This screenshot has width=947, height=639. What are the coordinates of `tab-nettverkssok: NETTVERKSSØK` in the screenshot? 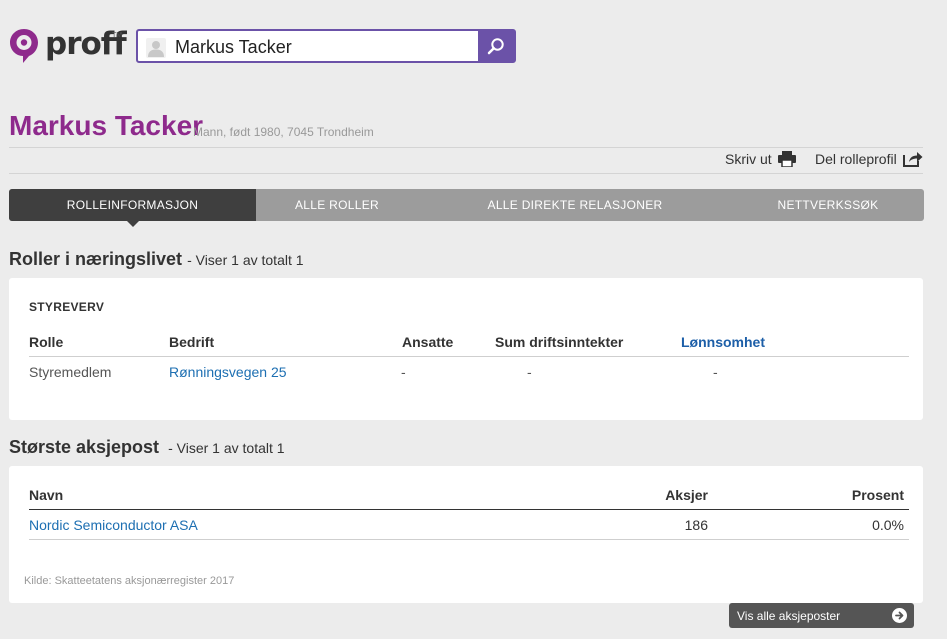 It's located at (828, 205).